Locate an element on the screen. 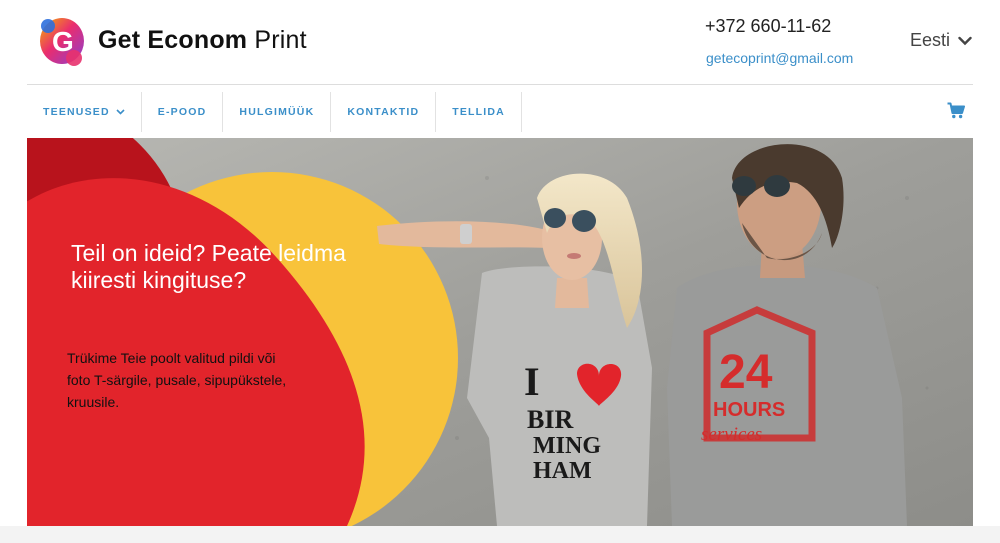  nav-item-kontaktid: KONTAKTID is located at coordinates (384, 112).